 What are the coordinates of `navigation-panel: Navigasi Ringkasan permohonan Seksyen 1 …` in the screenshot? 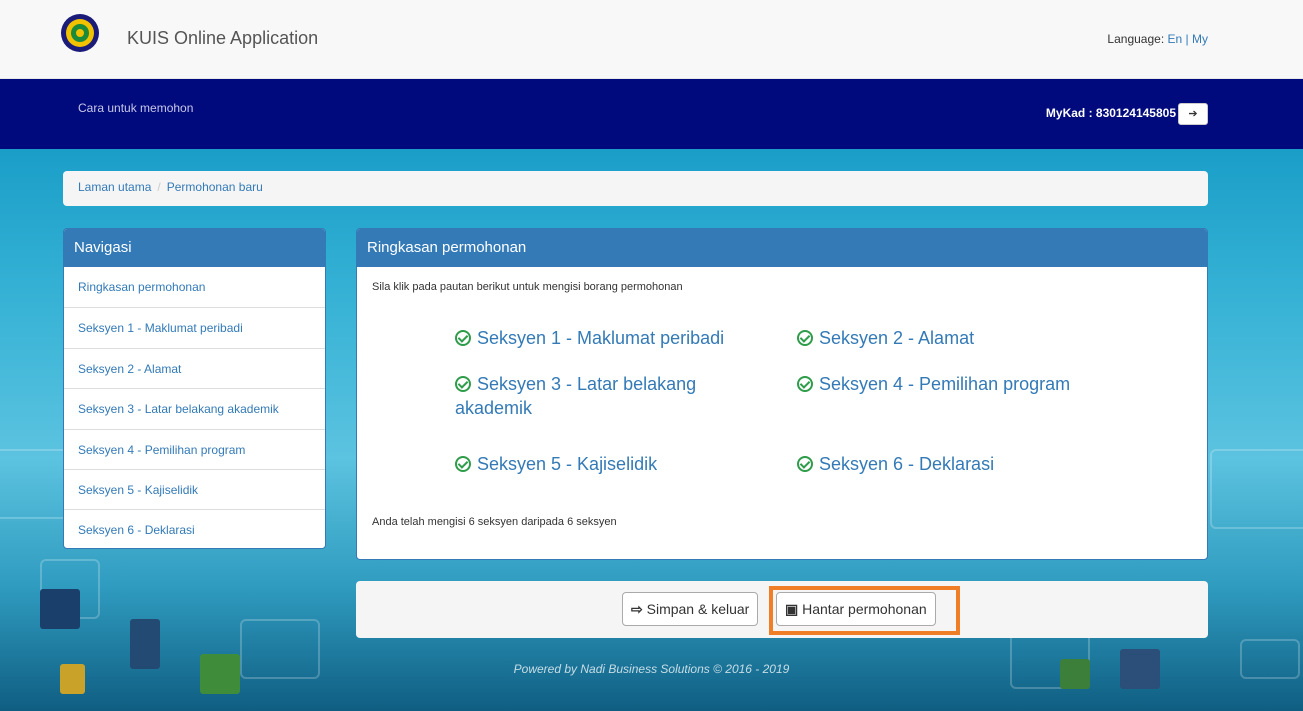 It's located at (194, 388).